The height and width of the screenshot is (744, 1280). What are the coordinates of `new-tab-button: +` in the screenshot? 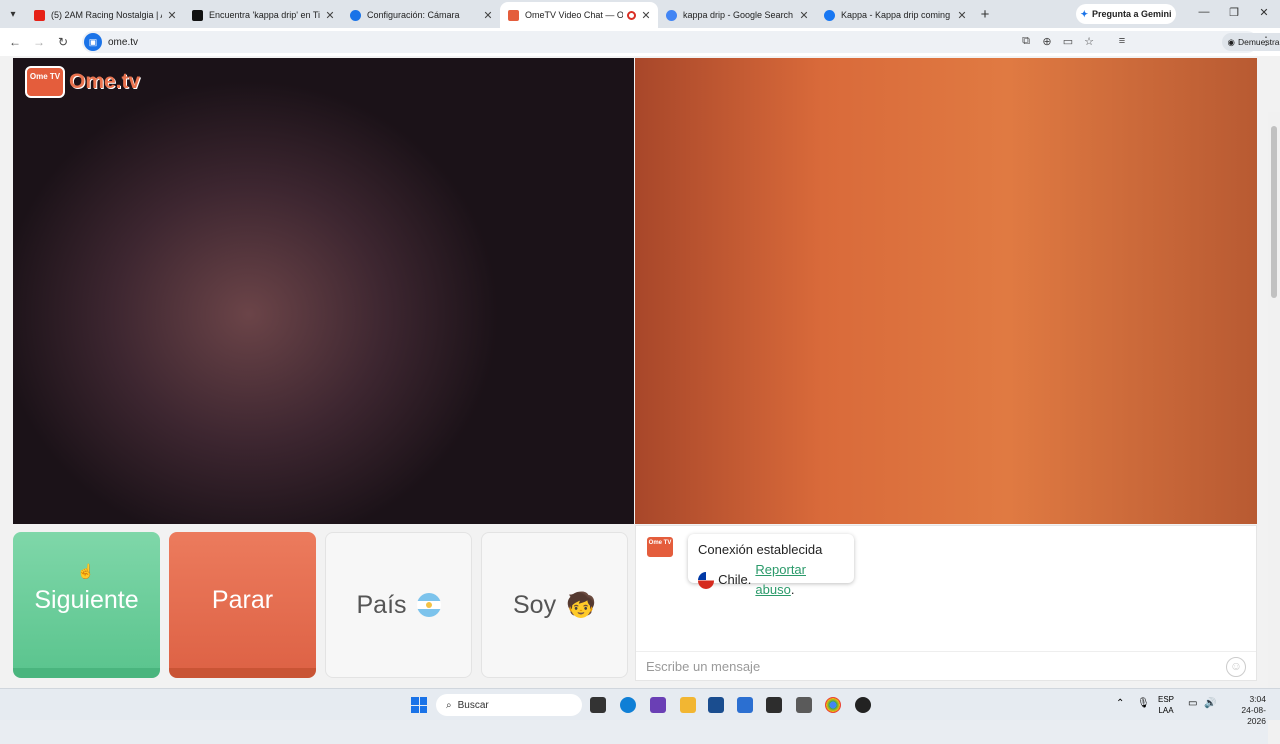 It's located at (985, 14).